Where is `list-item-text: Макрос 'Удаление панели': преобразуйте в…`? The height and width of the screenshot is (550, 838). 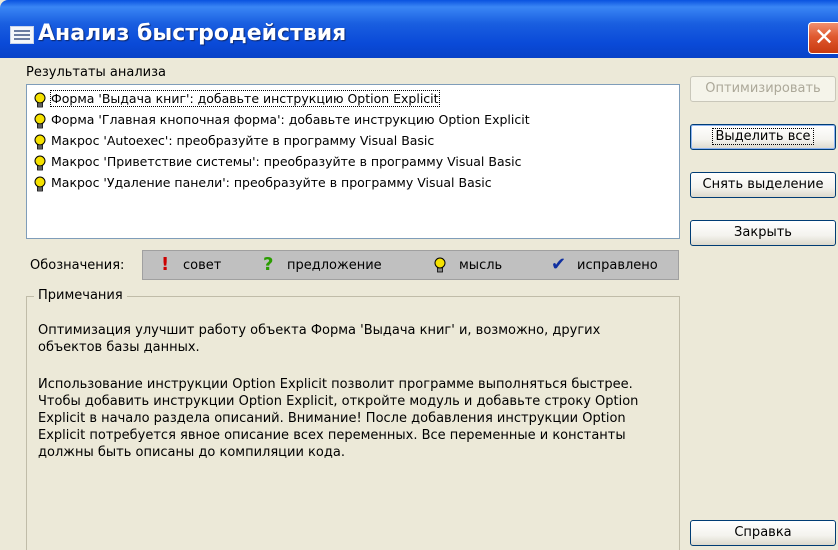 list-item-text: Макрос 'Удаление панели': преобразуйте в… is located at coordinates (271, 182).